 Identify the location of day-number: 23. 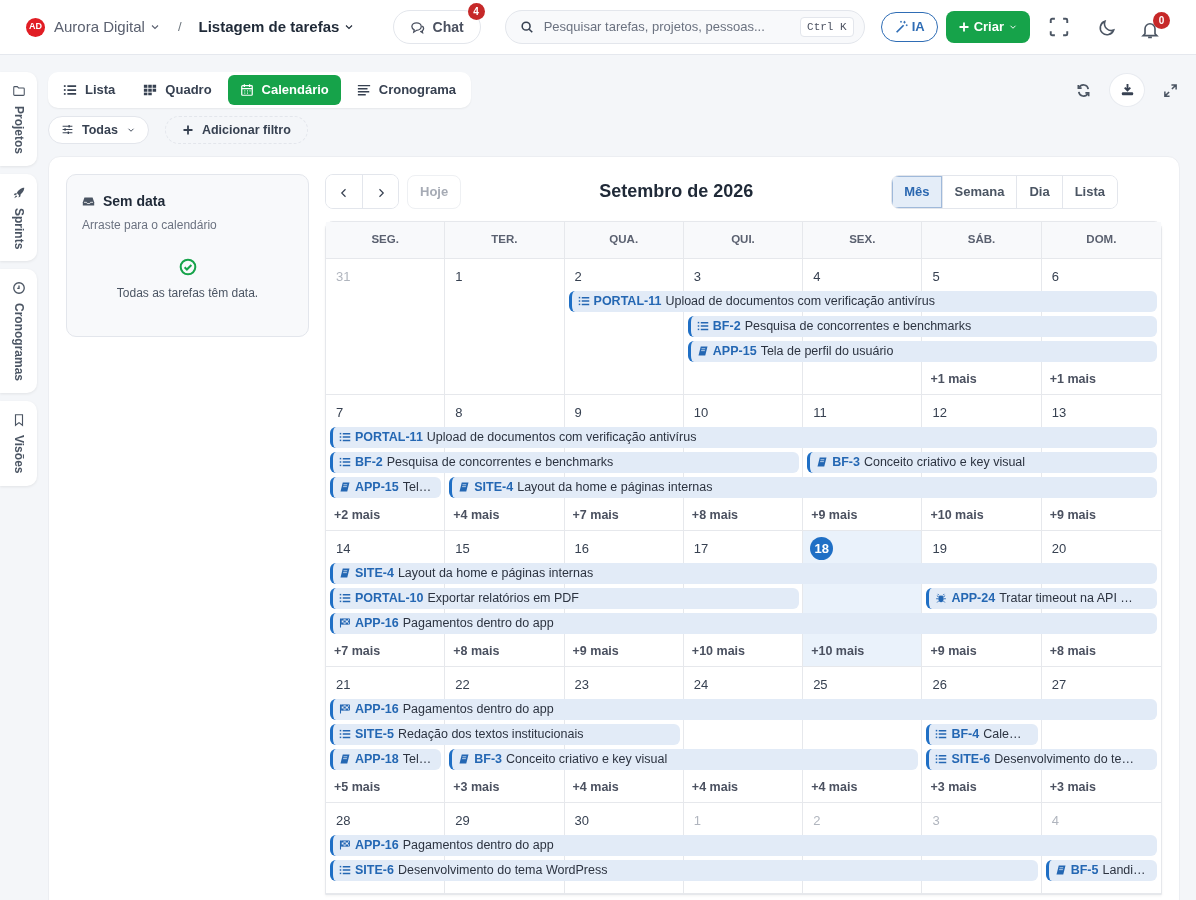
(582, 684).